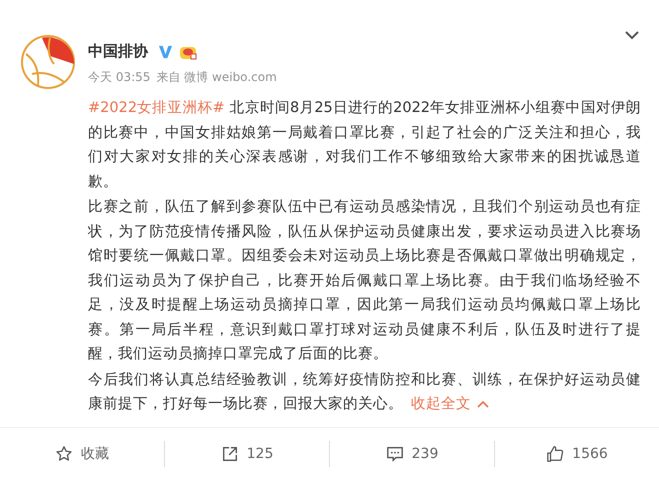  Describe the element at coordinates (48, 62) in the screenshot. I see `avatar-logo-icon` at that location.